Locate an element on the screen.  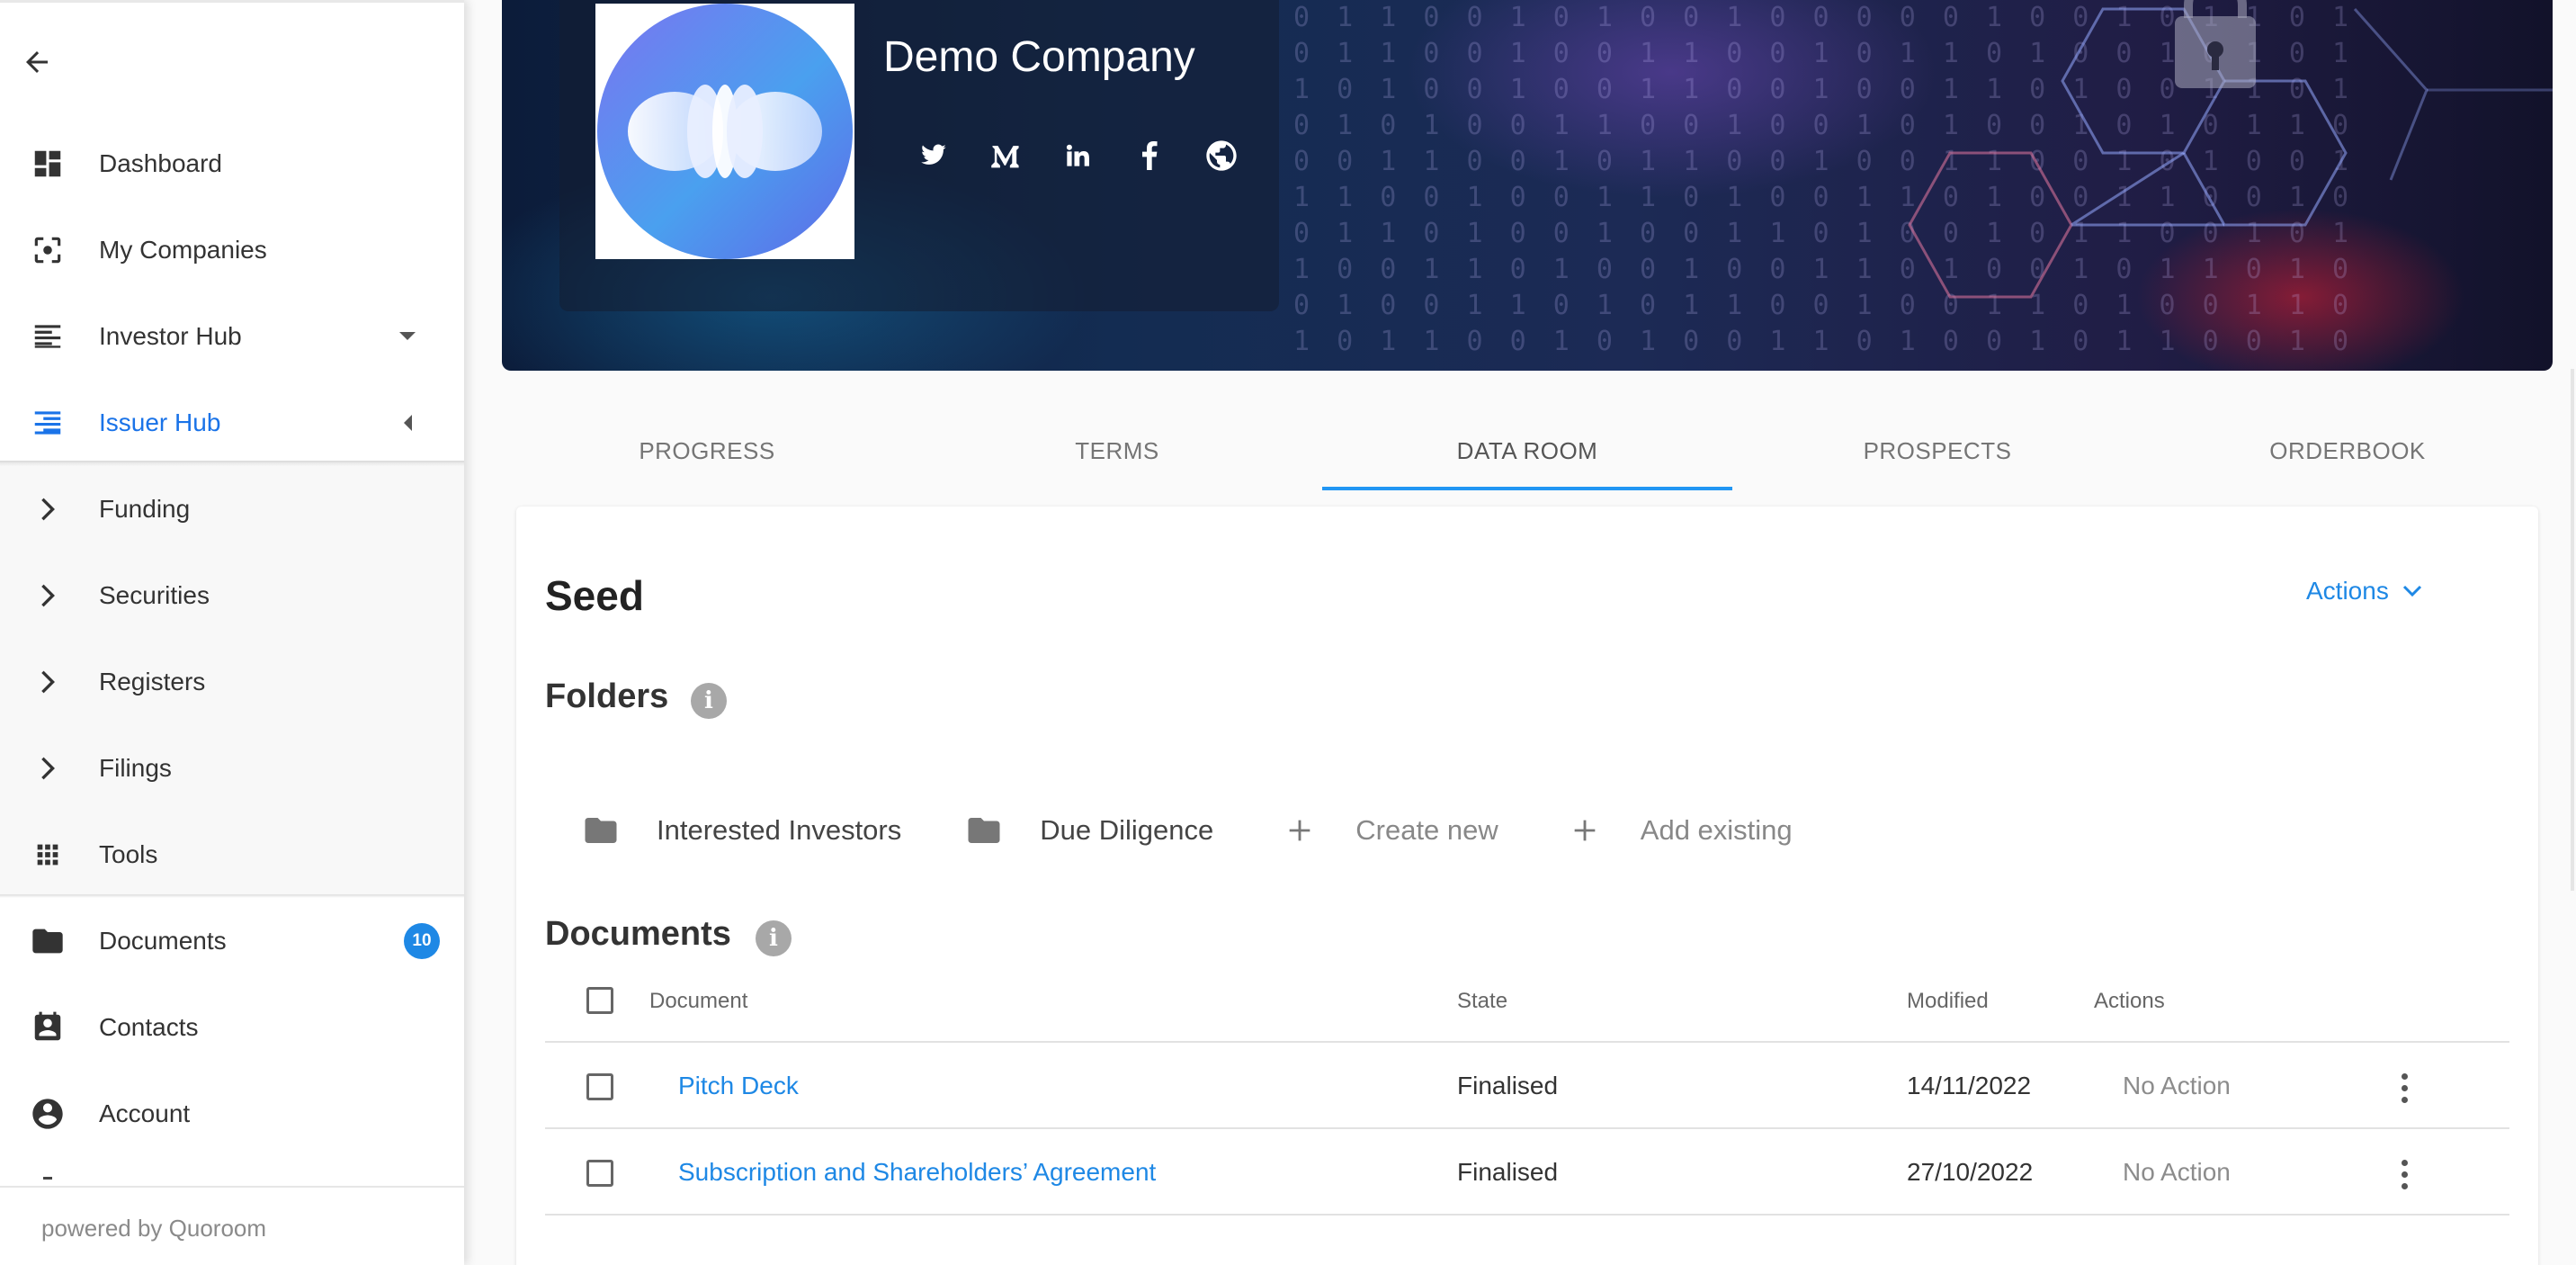
active-tab-indicator is located at coordinates (1527, 488).